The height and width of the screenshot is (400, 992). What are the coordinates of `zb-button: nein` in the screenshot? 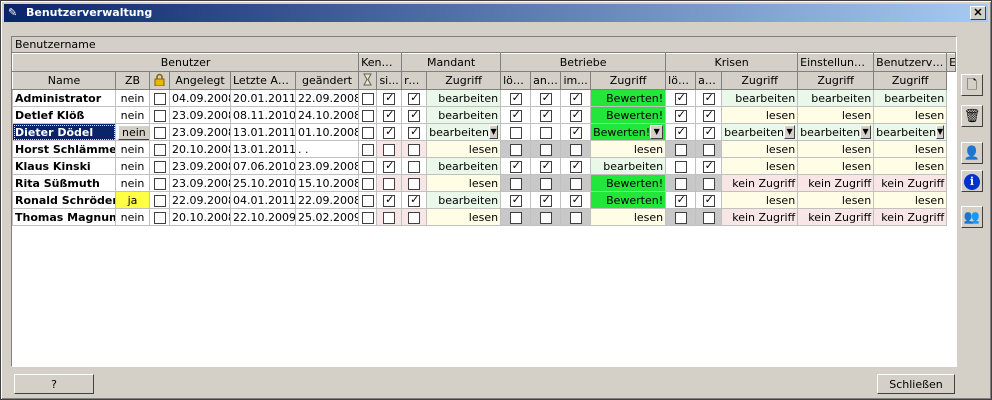 It's located at (133, 132).